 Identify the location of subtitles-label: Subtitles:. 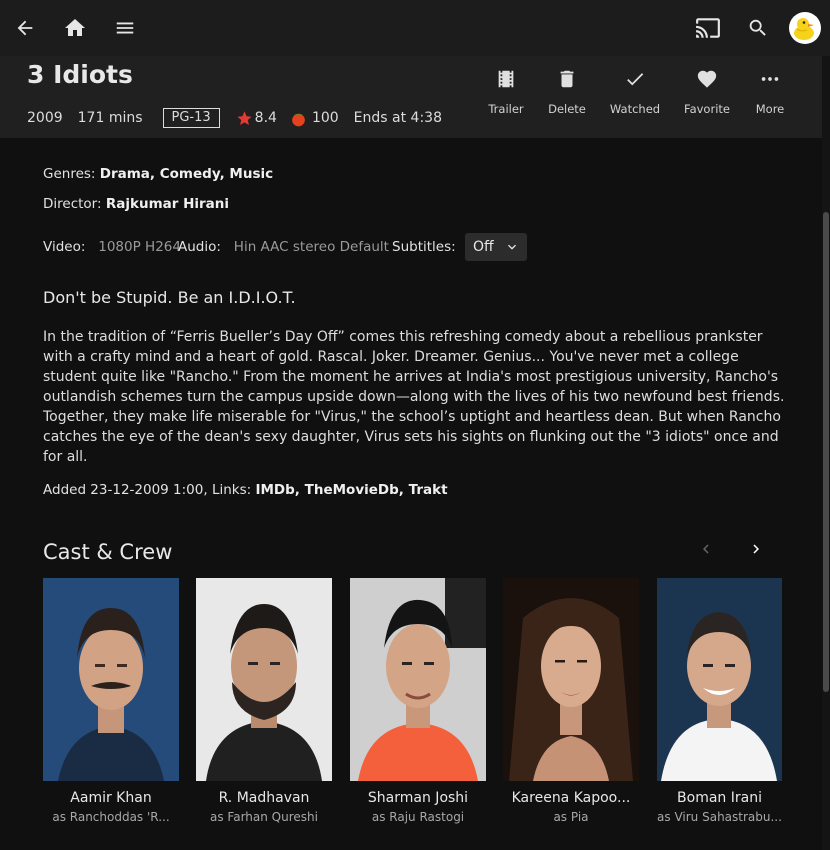
(424, 247).